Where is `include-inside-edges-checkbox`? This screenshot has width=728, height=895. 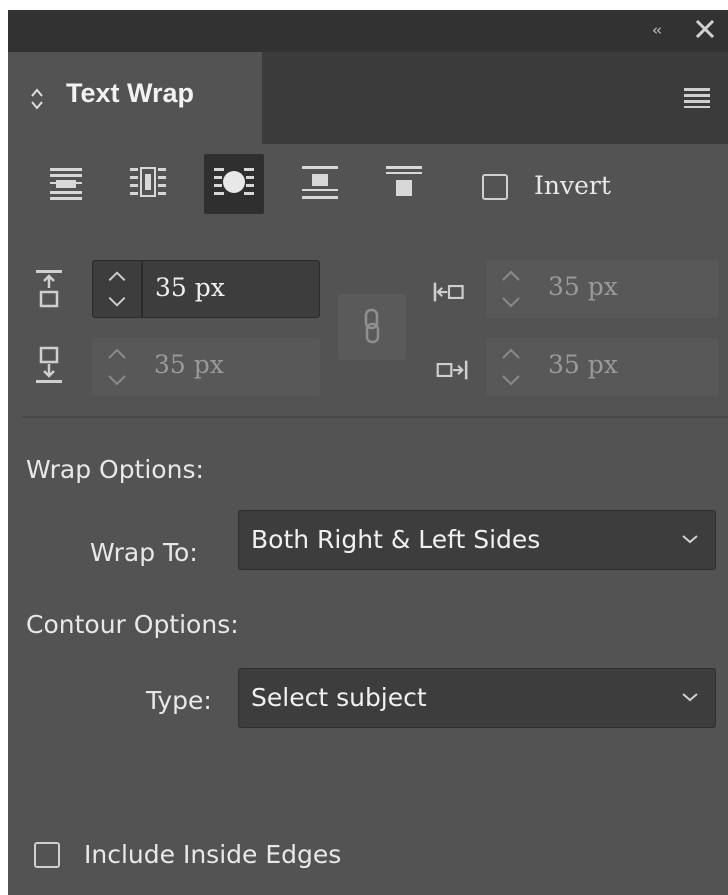
include-inside-edges-checkbox is located at coordinates (47, 855).